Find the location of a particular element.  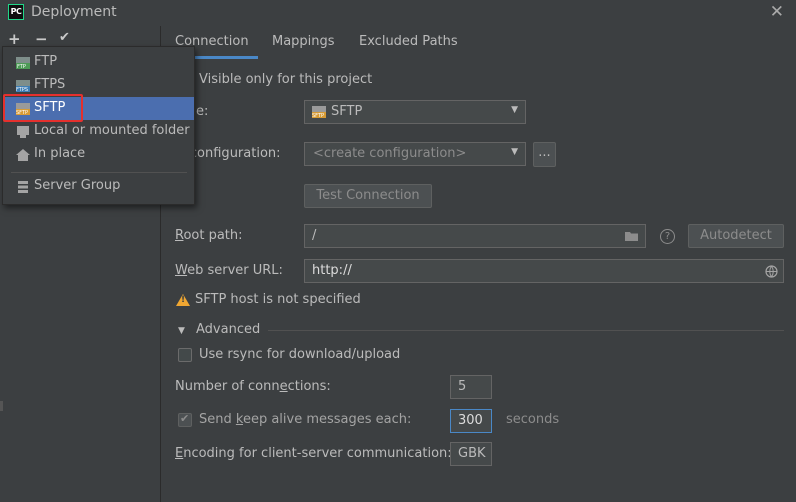

warning-message: SFTP host is not specified is located at coordinates (278, 299).